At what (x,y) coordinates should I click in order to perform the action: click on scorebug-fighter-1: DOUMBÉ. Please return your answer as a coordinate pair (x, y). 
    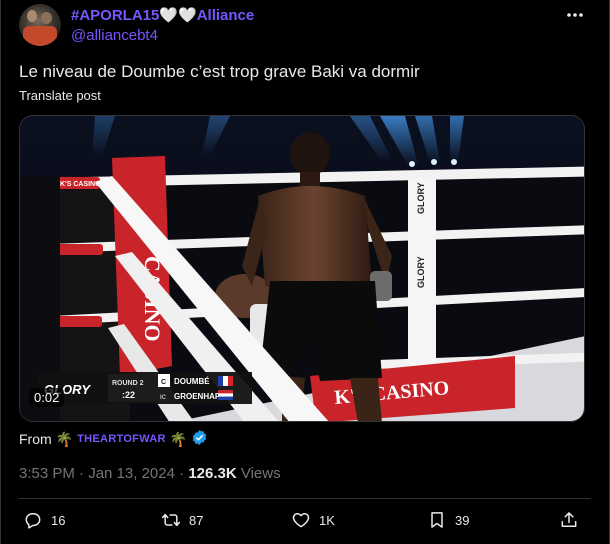
    Looking at the image, I should click on (192, 381).